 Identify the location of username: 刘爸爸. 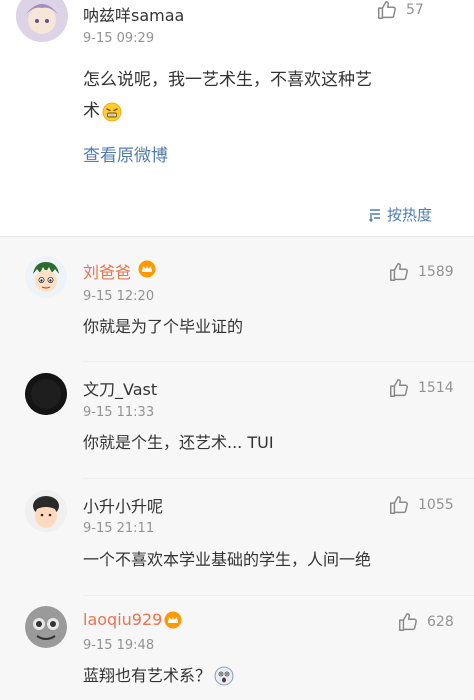
(107, 271).